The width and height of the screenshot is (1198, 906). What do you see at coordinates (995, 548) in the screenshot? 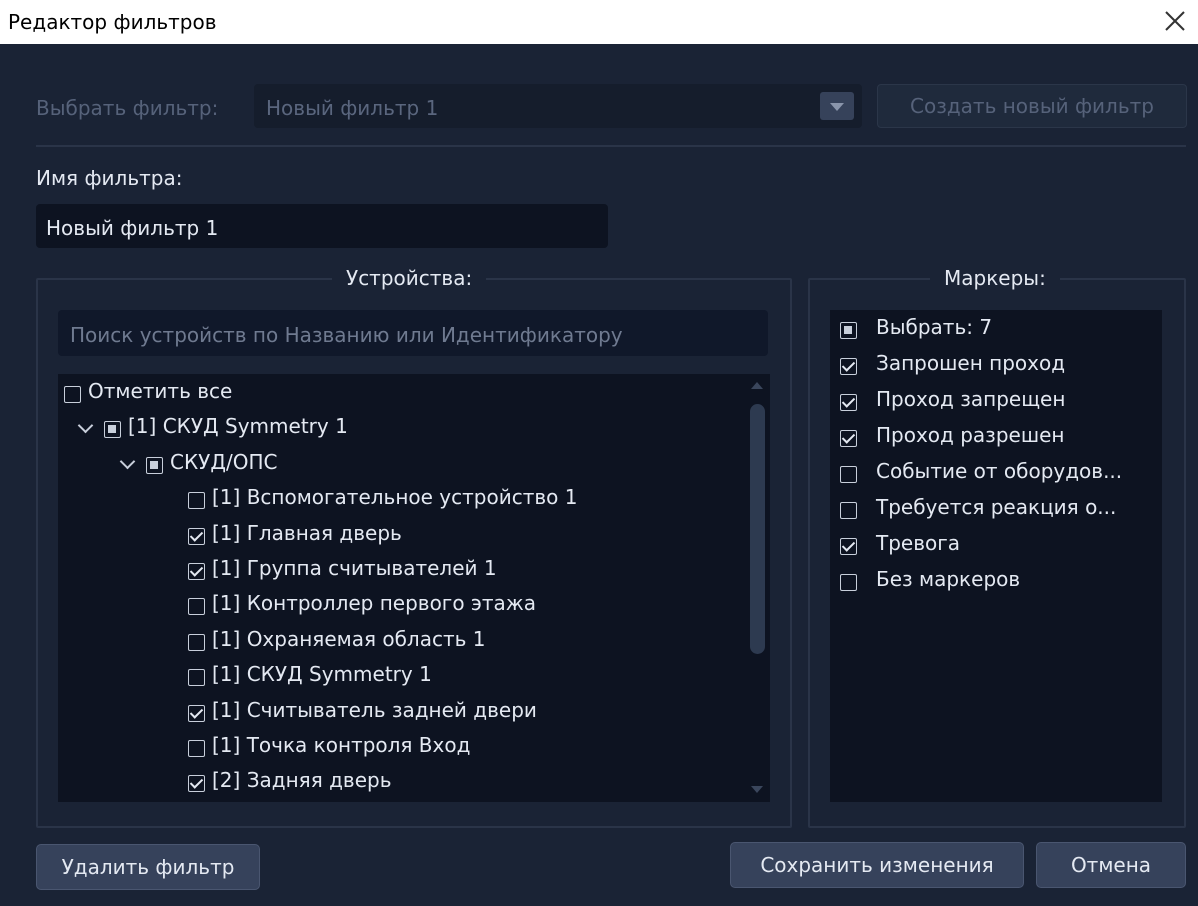
I see `marker-item: Тревога` at bounding box center [995, 548].